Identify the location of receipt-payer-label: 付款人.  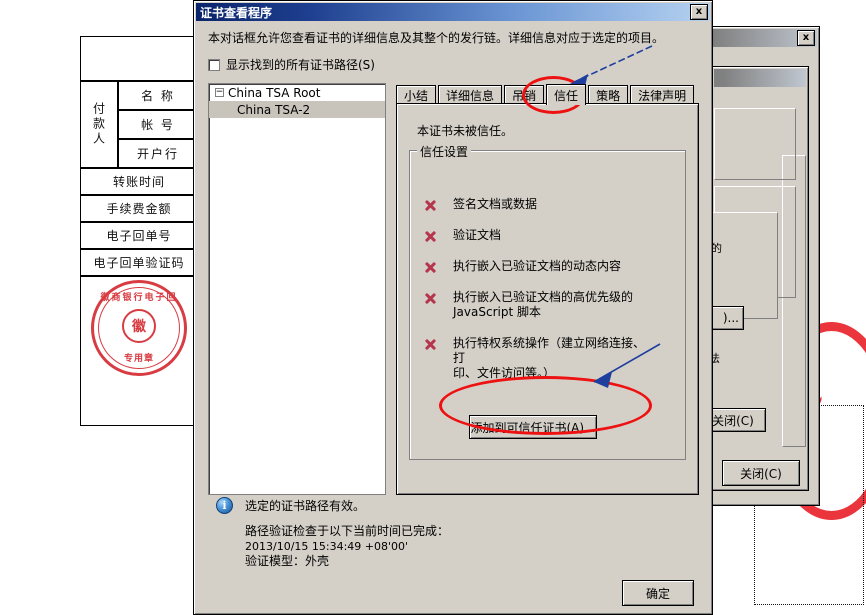
(100, 124).